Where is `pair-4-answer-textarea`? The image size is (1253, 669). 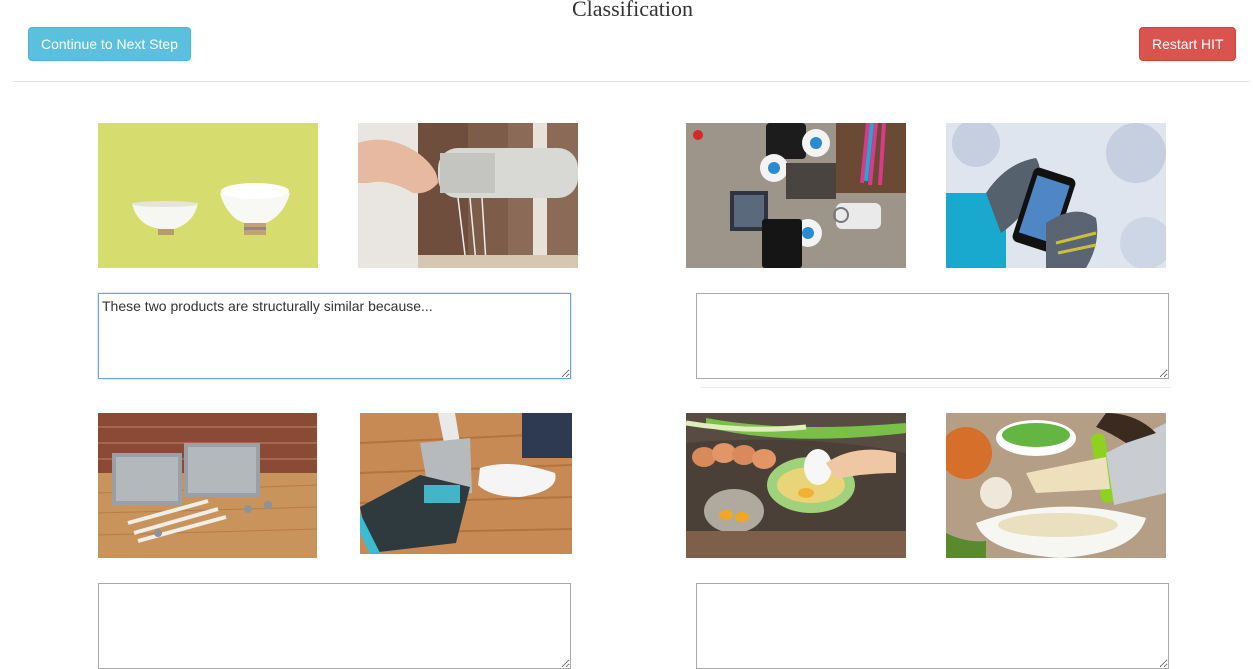 pair-4-answer-textarea is located at coordinates (932, 626).